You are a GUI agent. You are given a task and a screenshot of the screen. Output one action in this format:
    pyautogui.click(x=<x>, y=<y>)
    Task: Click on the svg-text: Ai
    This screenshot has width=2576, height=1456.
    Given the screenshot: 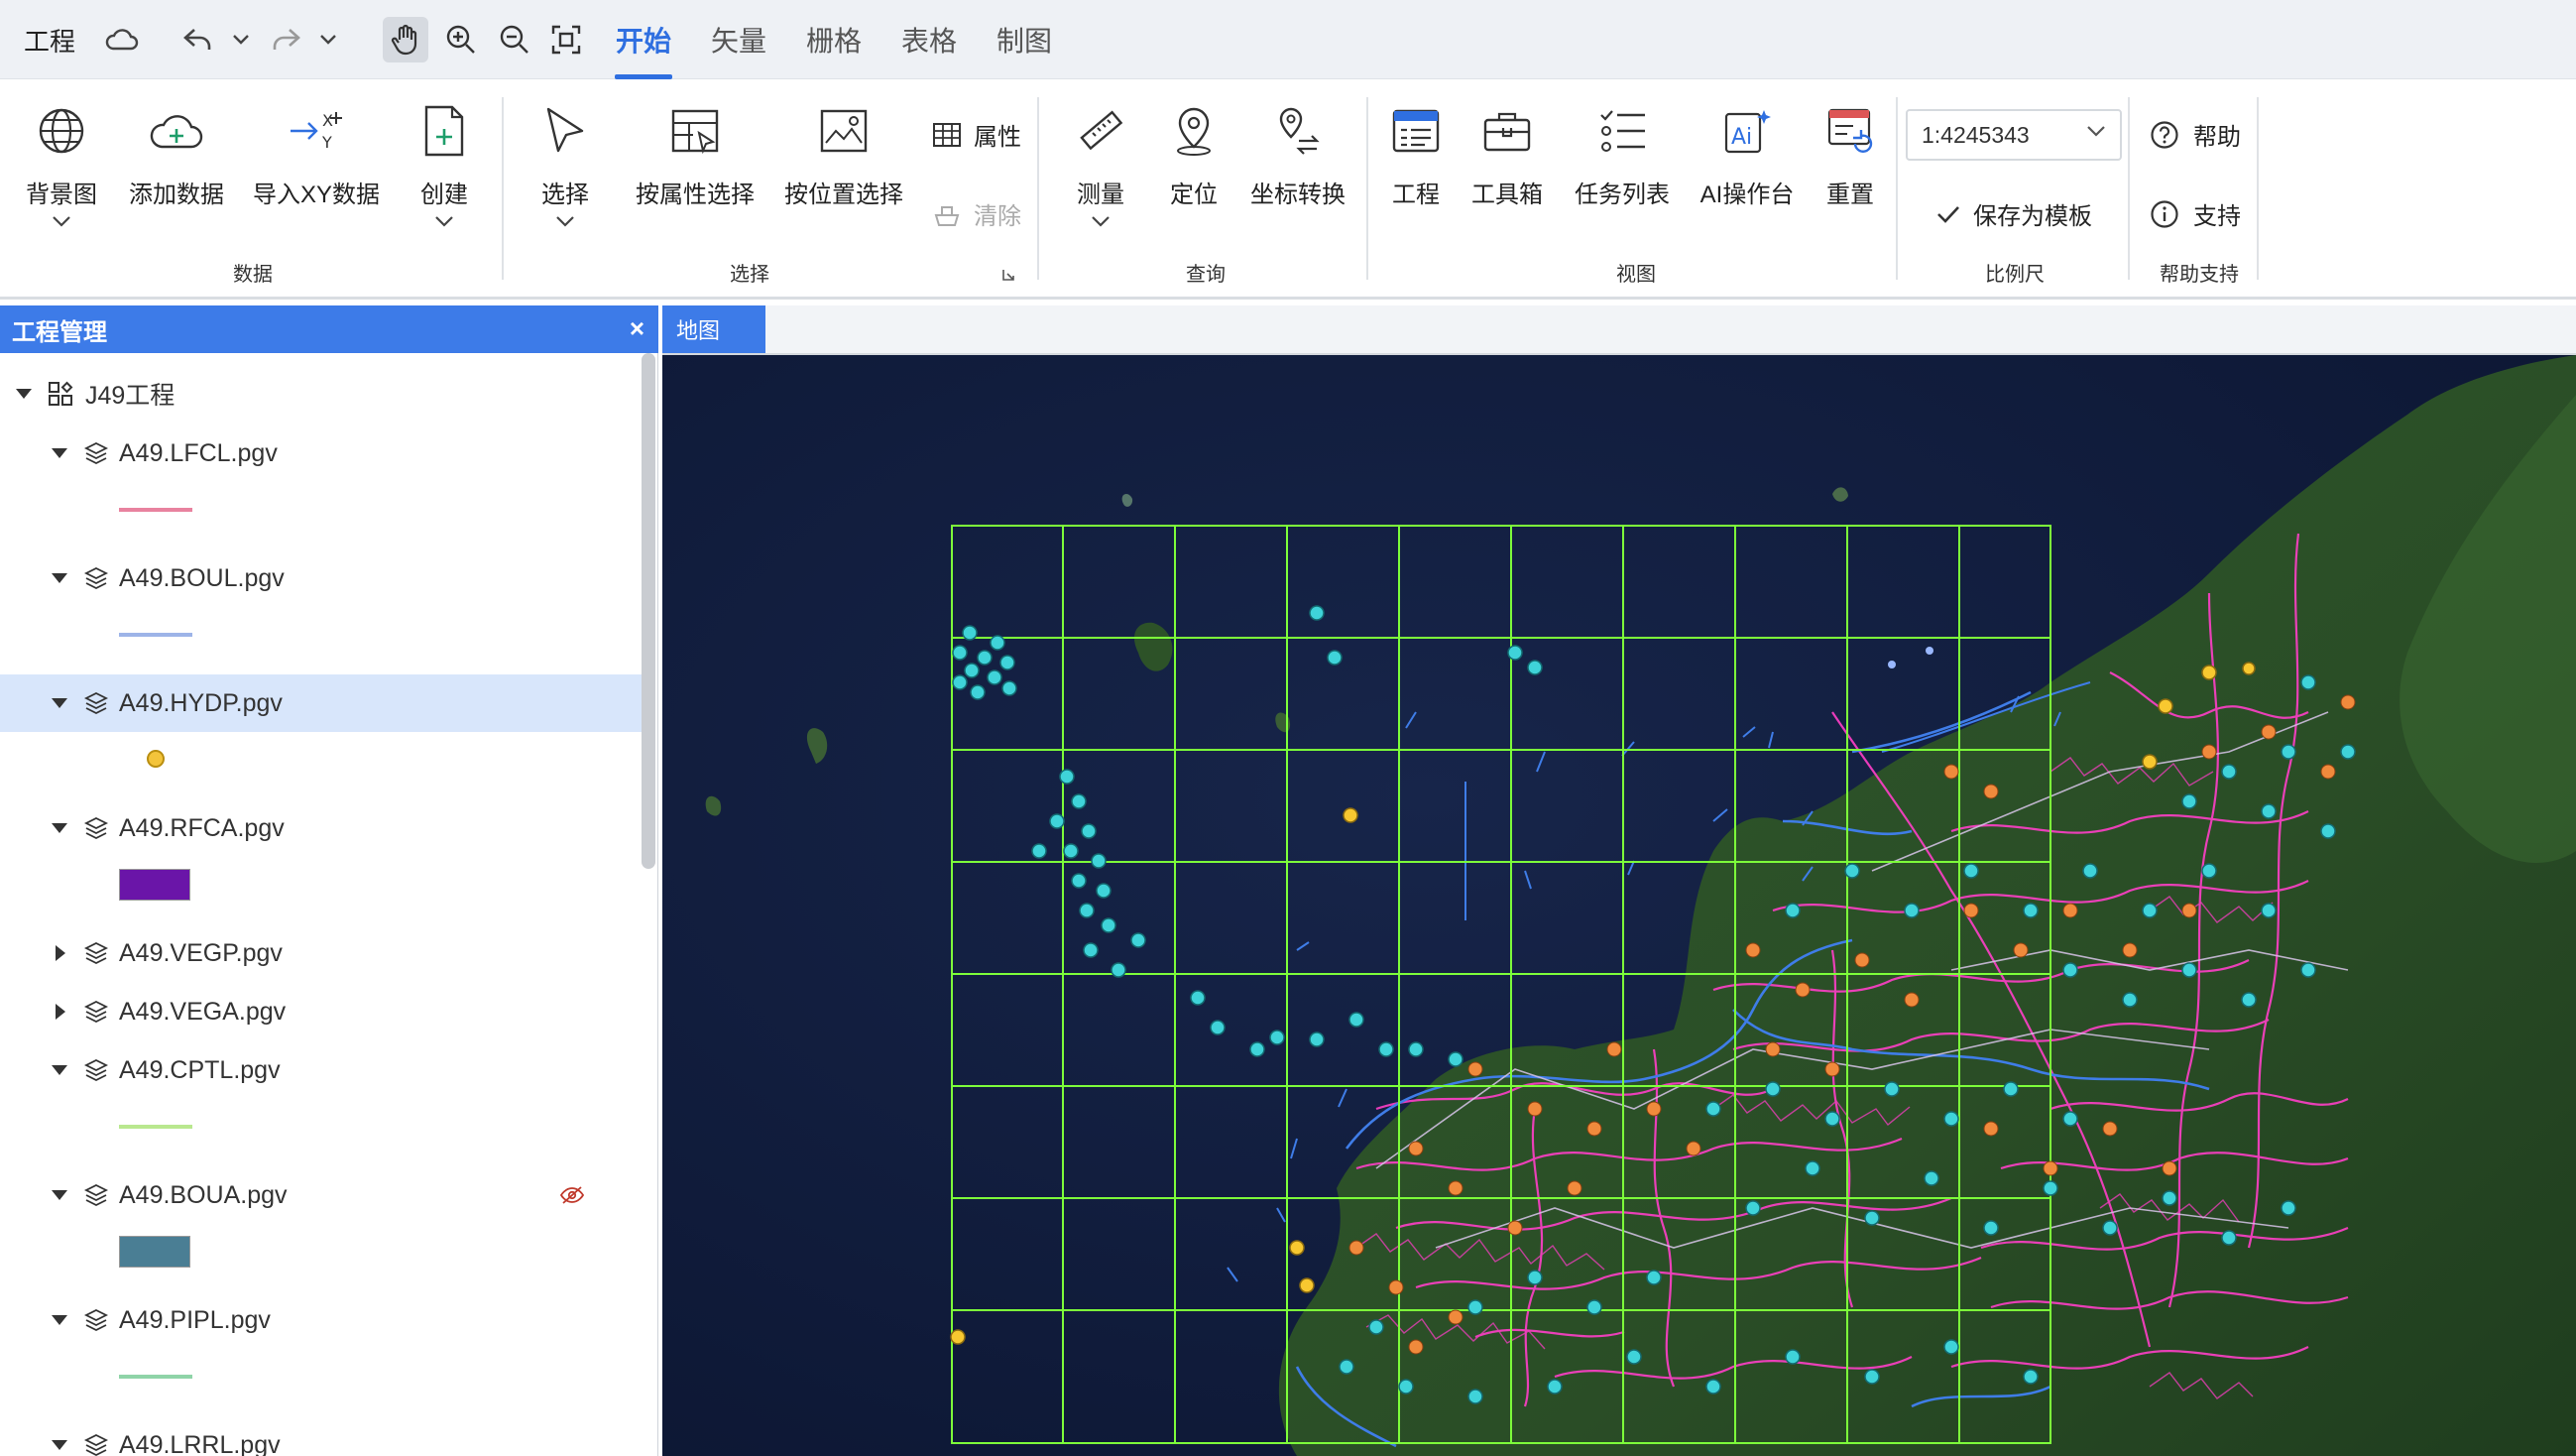 What is the action you would take?
    pyautogui.click(x=1742, y=137)
    